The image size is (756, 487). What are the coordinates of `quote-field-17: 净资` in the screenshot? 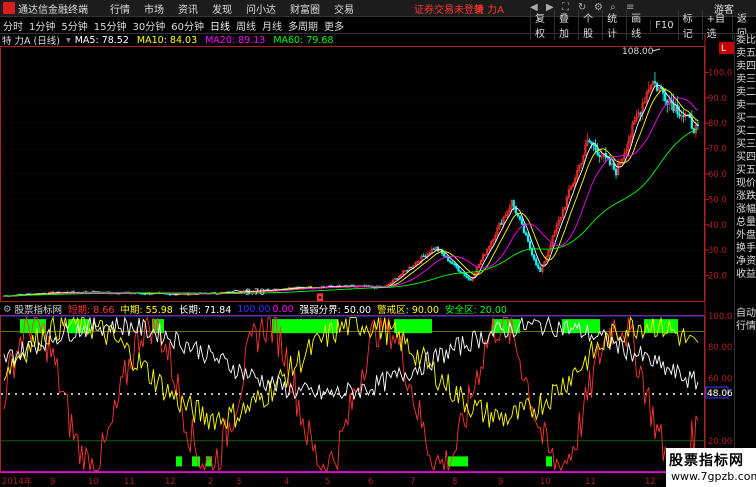 It's located at (746, 261).